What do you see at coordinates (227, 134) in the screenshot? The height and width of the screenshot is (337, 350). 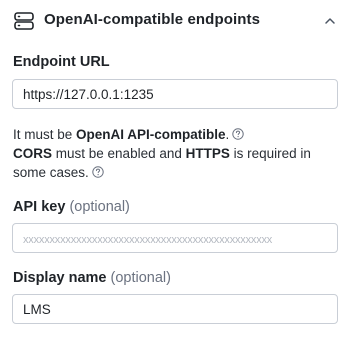 I see `help-text-2: .` at bounding box center [227, 134].